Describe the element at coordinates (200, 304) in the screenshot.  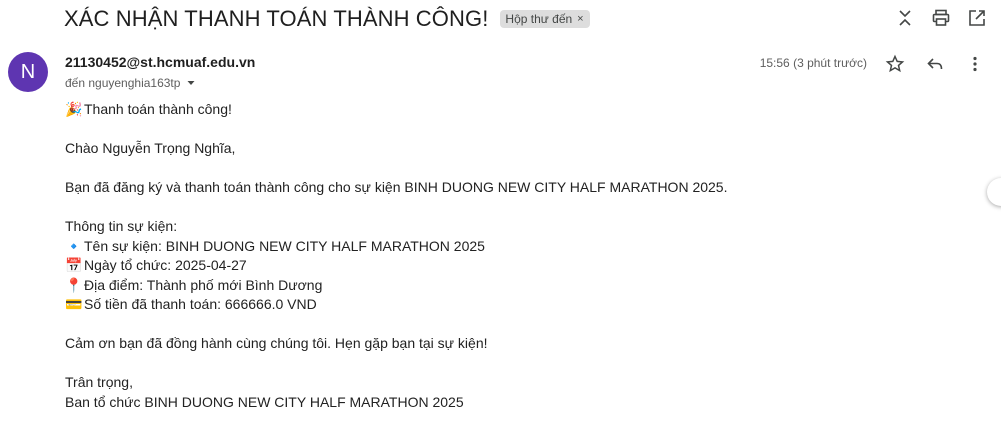
I see `payment-amount-text: Số tiền đã thanh toán: 666666.0 VND` at that location.